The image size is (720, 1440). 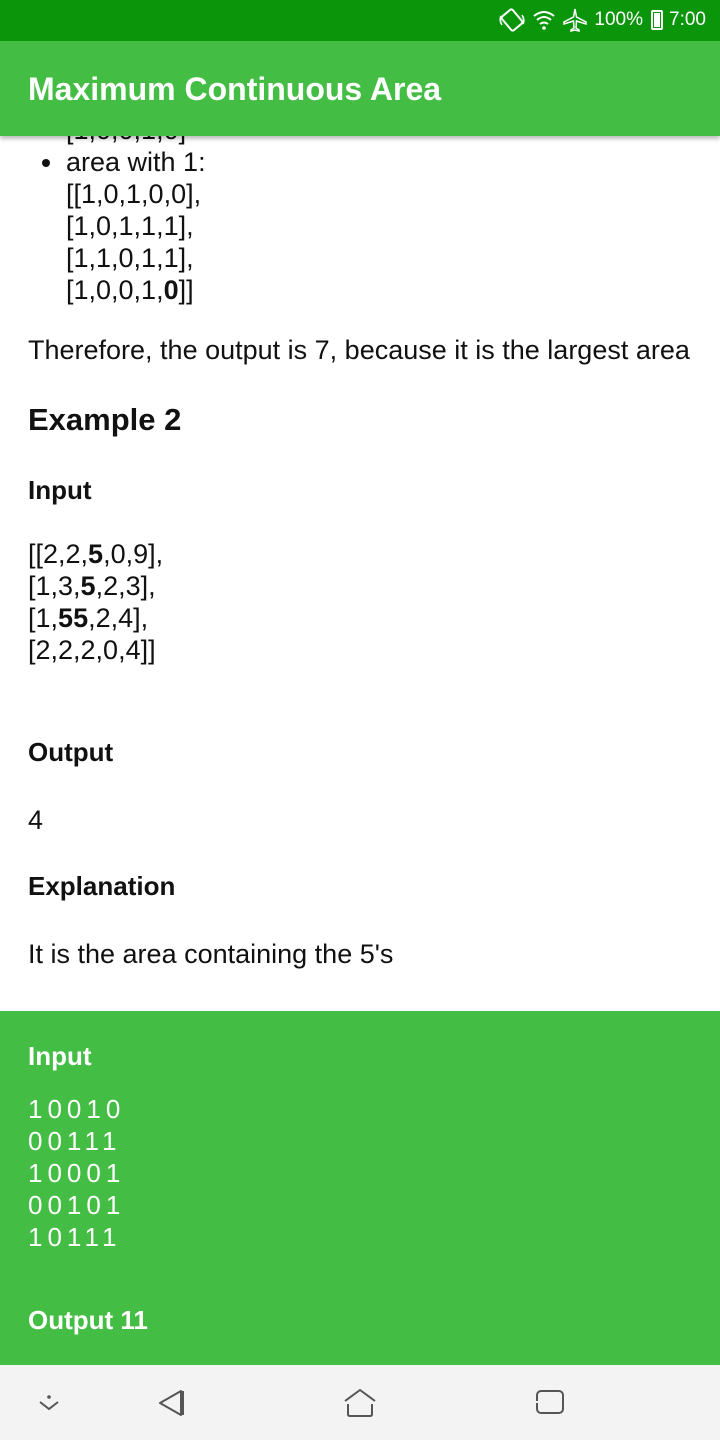 What do you see at coordinates (360, 1405) in the screenshot?
I see `home-icon` at bounding box center [360, 1405].